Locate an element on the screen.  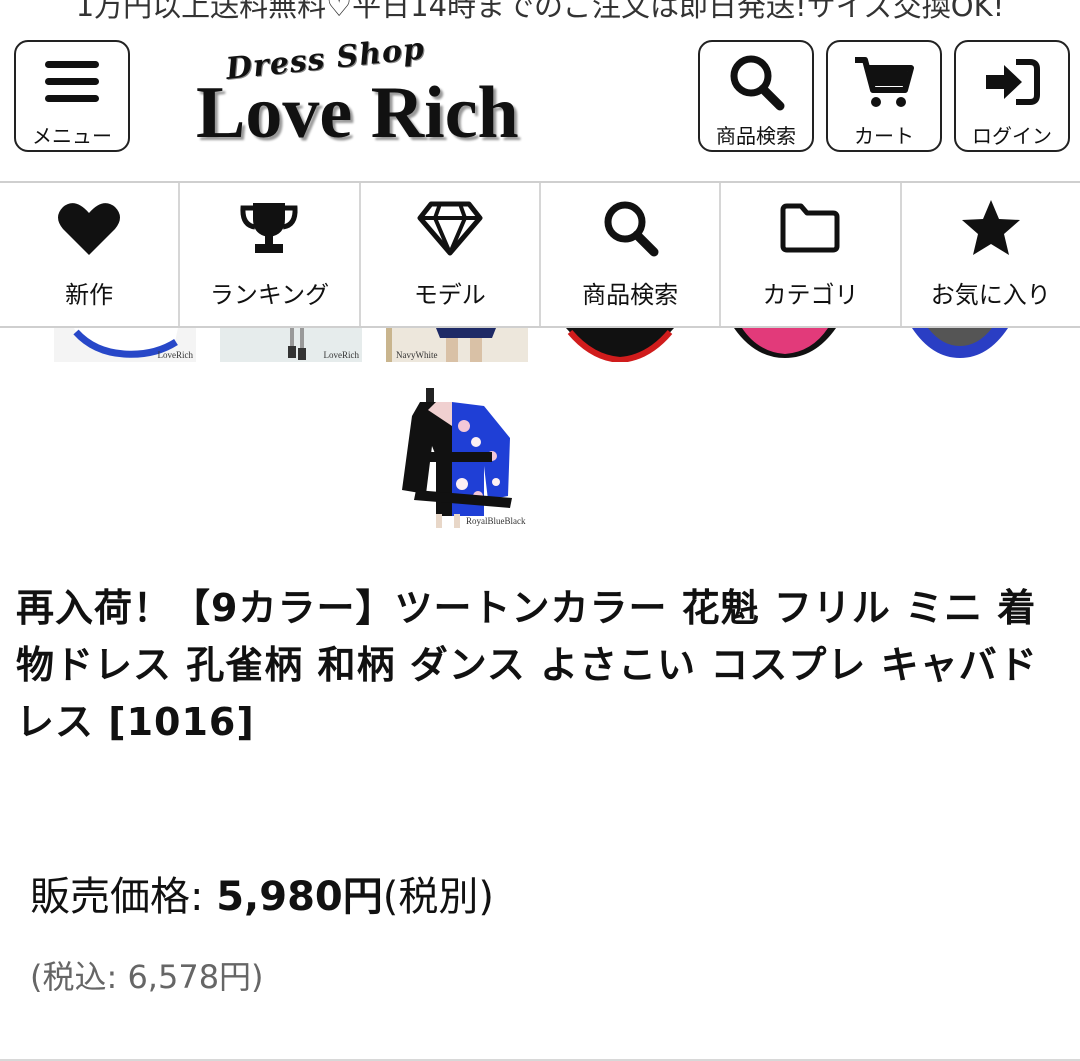
product-thumbnails: LoveRich LoveRich NavyWhite is located at coordinates (540, 346).